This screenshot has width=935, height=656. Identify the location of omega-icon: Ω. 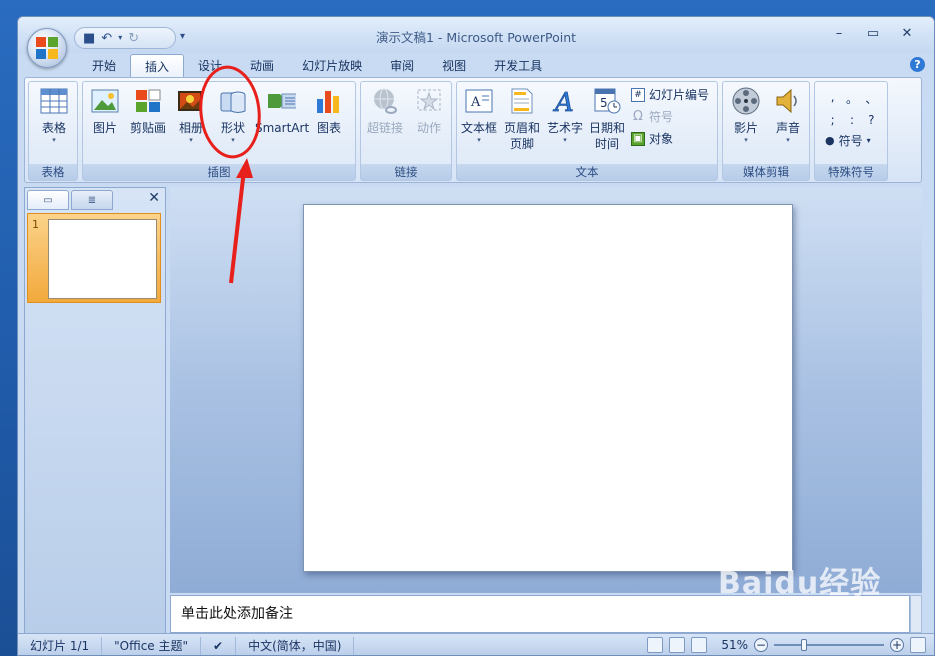
(638, 116).